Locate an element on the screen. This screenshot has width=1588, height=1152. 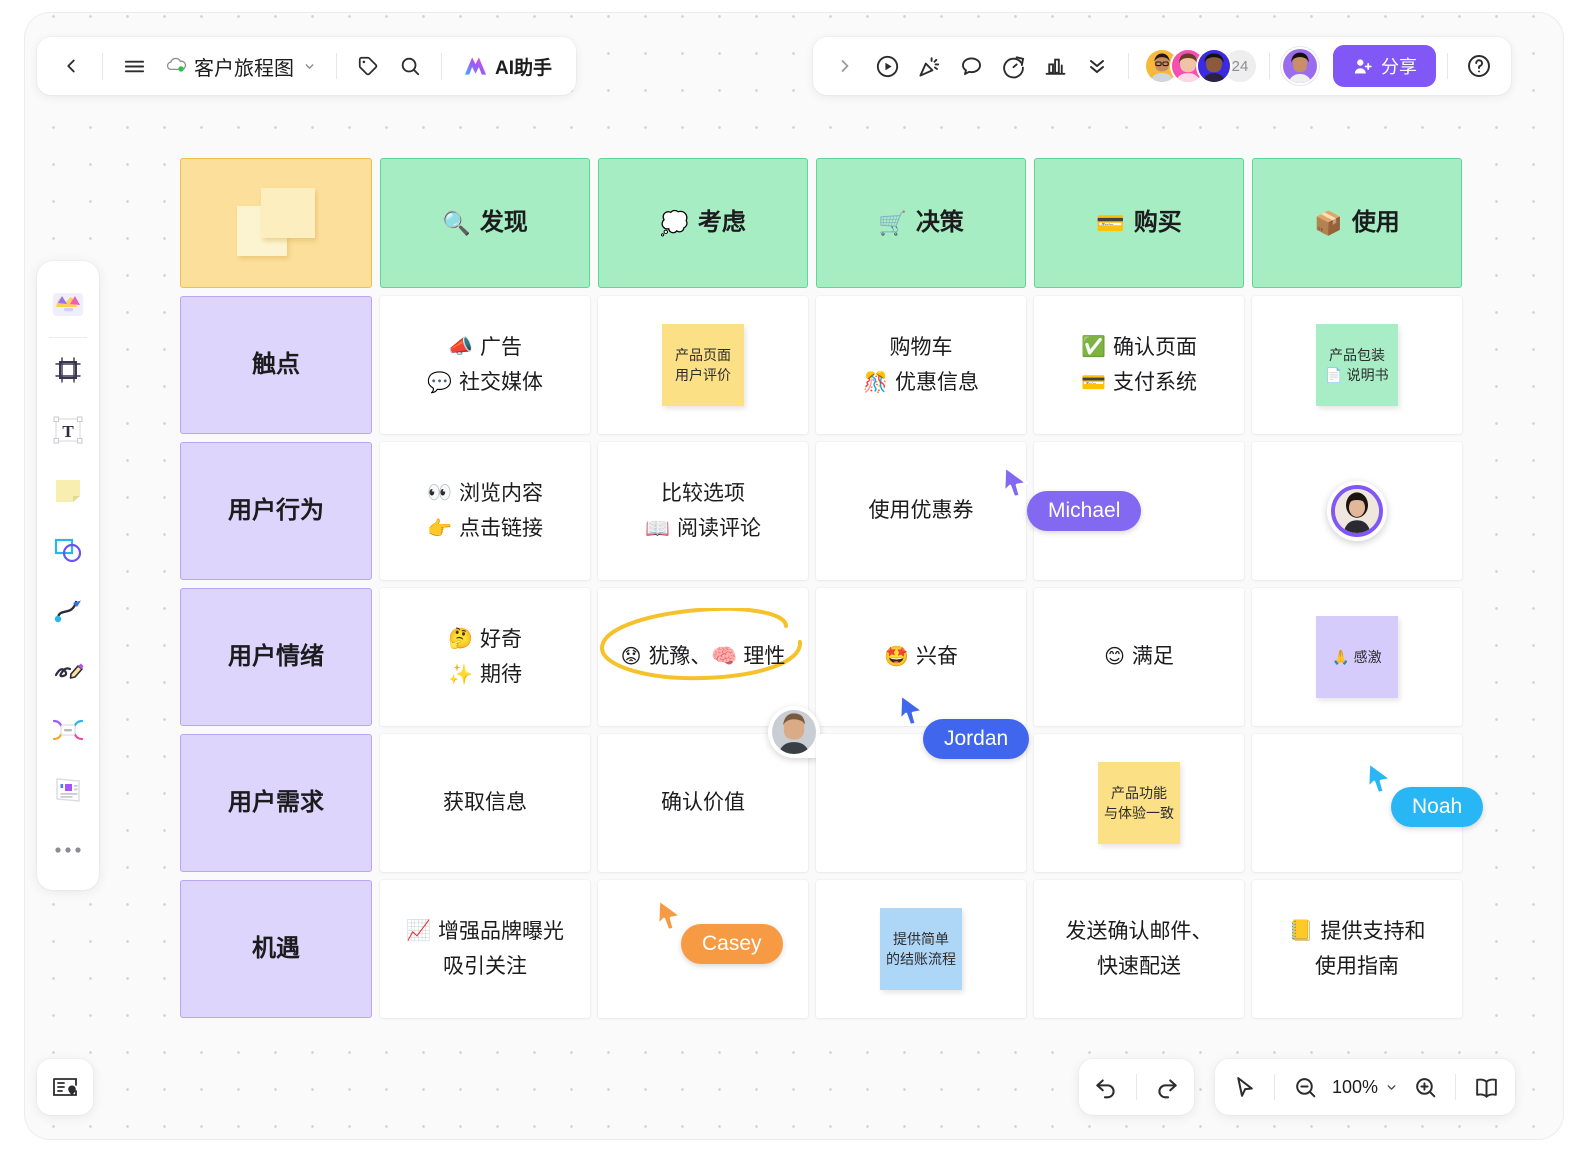
board-cell-4-2: 提供简单 的结账流程 is located at coordinates (921, 949).